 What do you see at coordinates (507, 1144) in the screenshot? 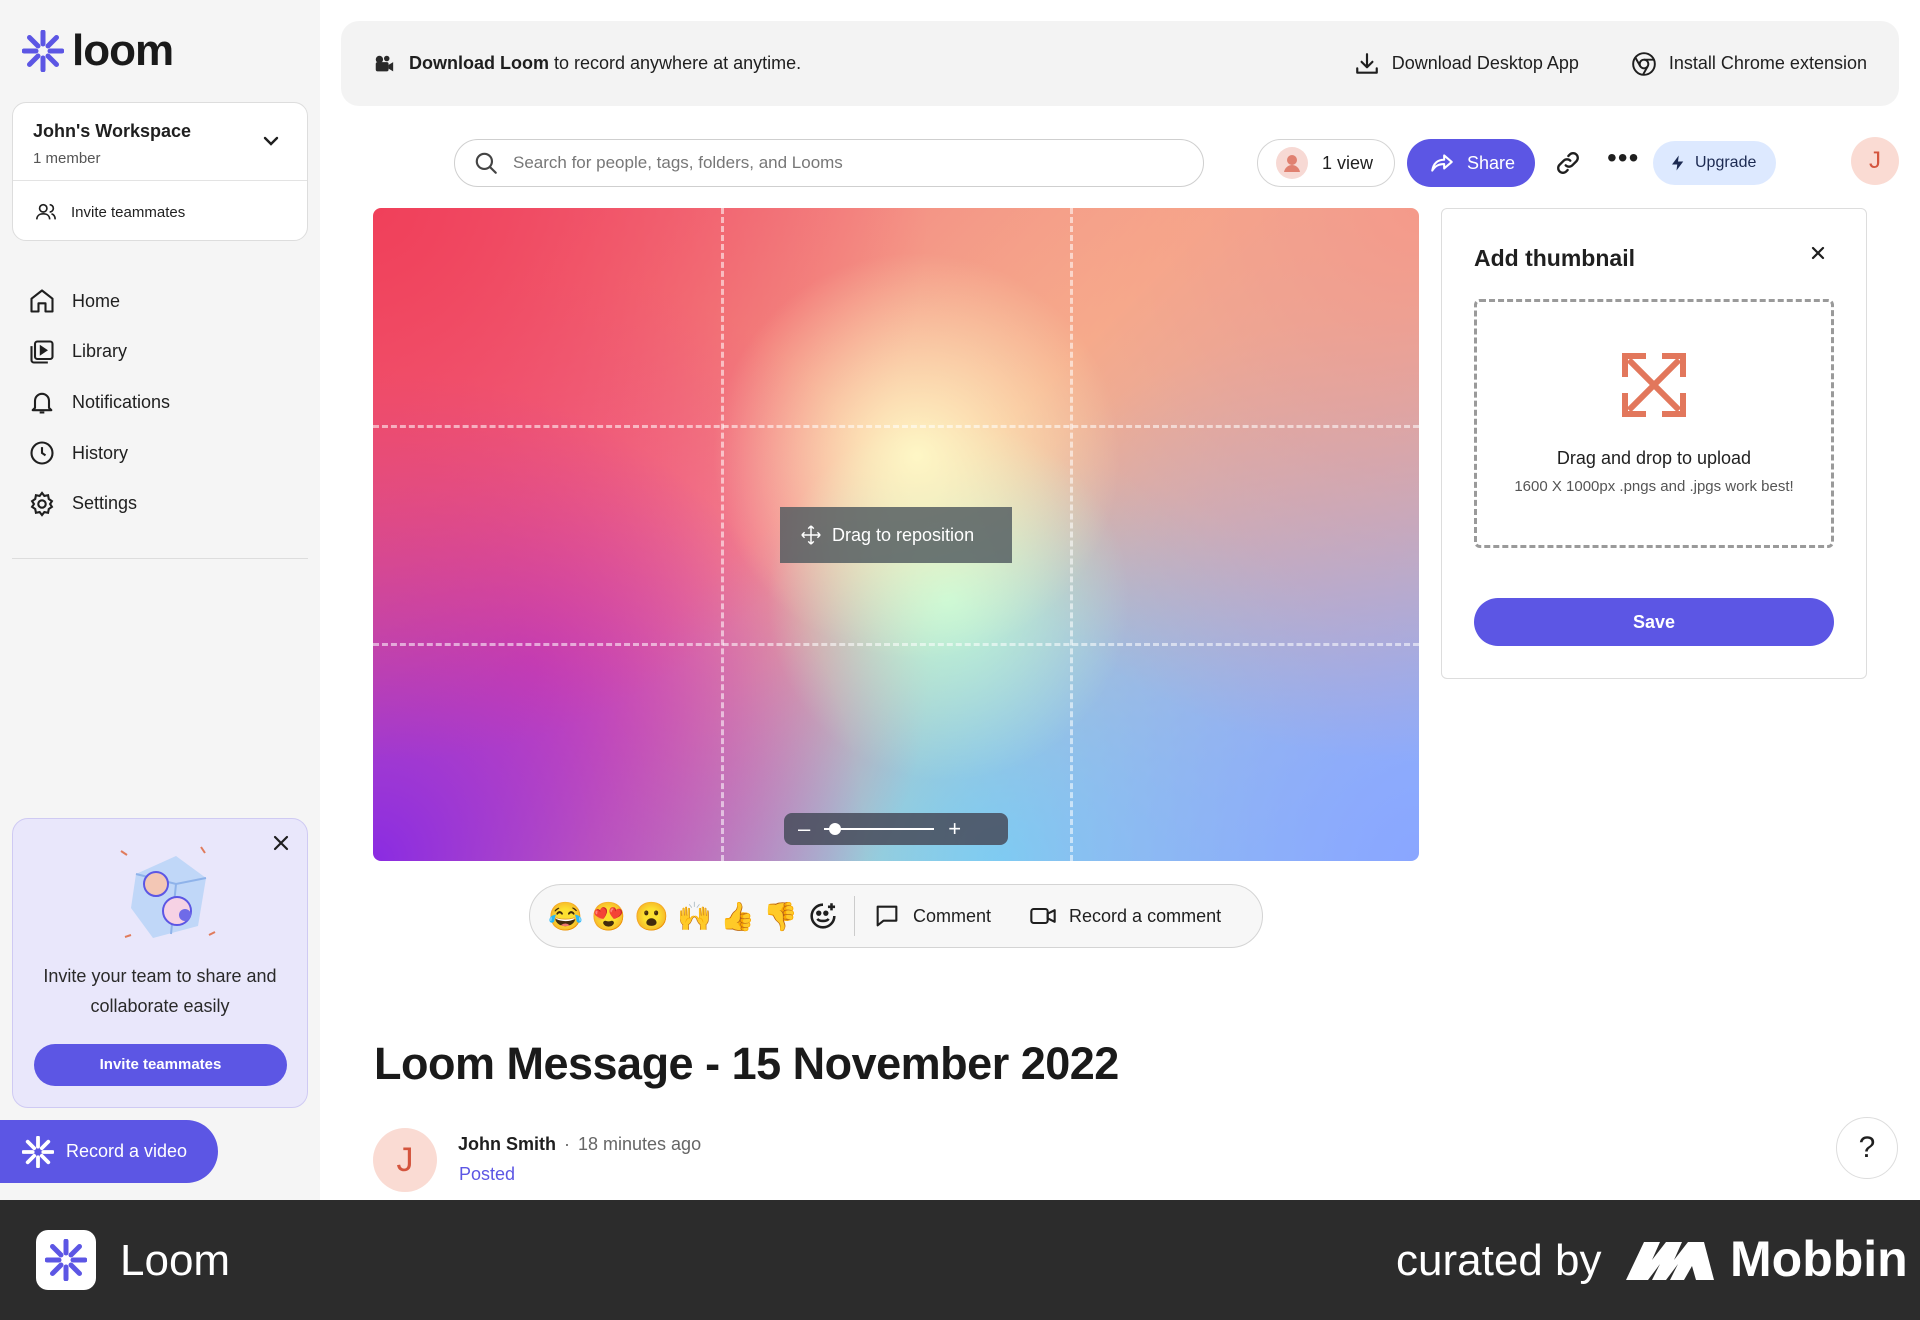
I see `author-name: John Smith` at bounding box center [507, 1144].